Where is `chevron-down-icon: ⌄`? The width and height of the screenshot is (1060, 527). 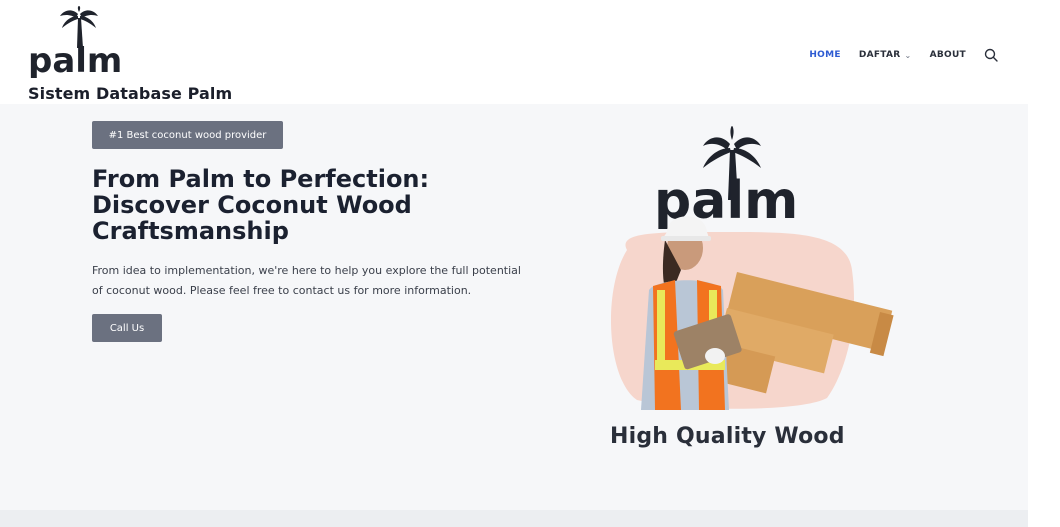 chevron-down-icon: ⌄ is located at coordinates (908, 55).